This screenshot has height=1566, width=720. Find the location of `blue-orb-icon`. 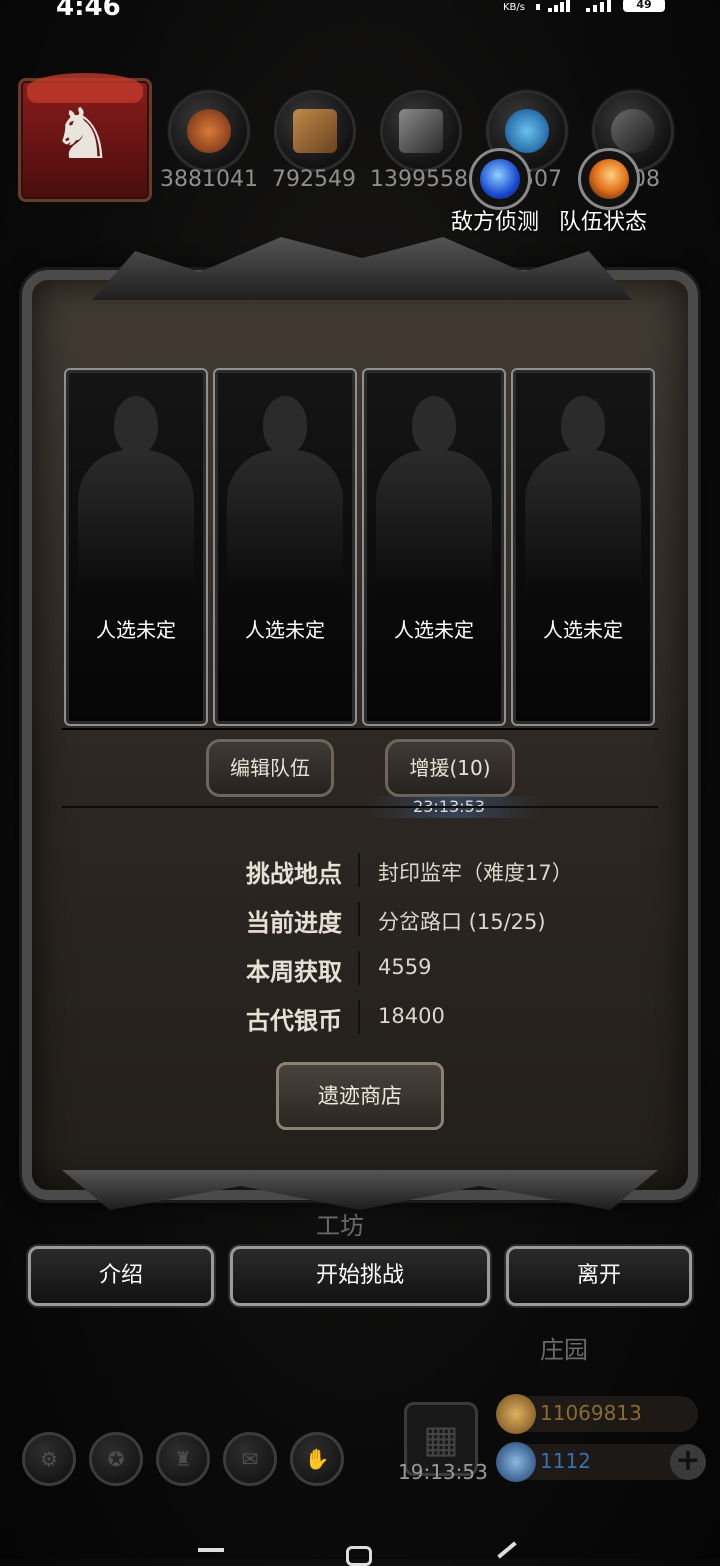

blue-orb-icon is located at coordinates (500, 179).